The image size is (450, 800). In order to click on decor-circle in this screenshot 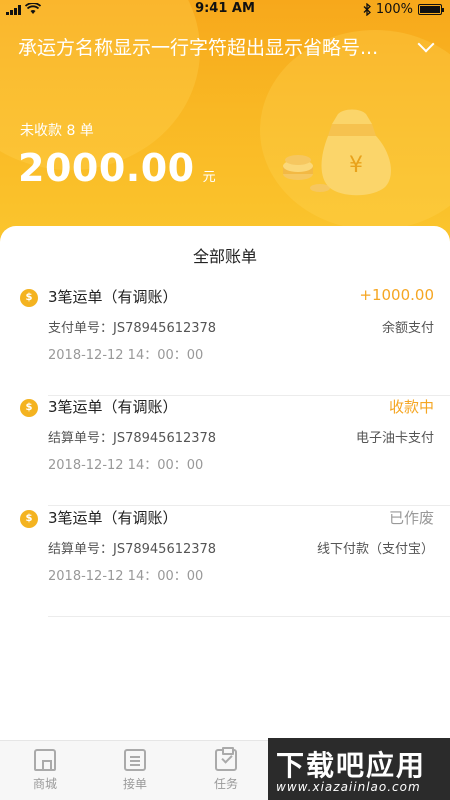, I will do `click(100, 85)`.